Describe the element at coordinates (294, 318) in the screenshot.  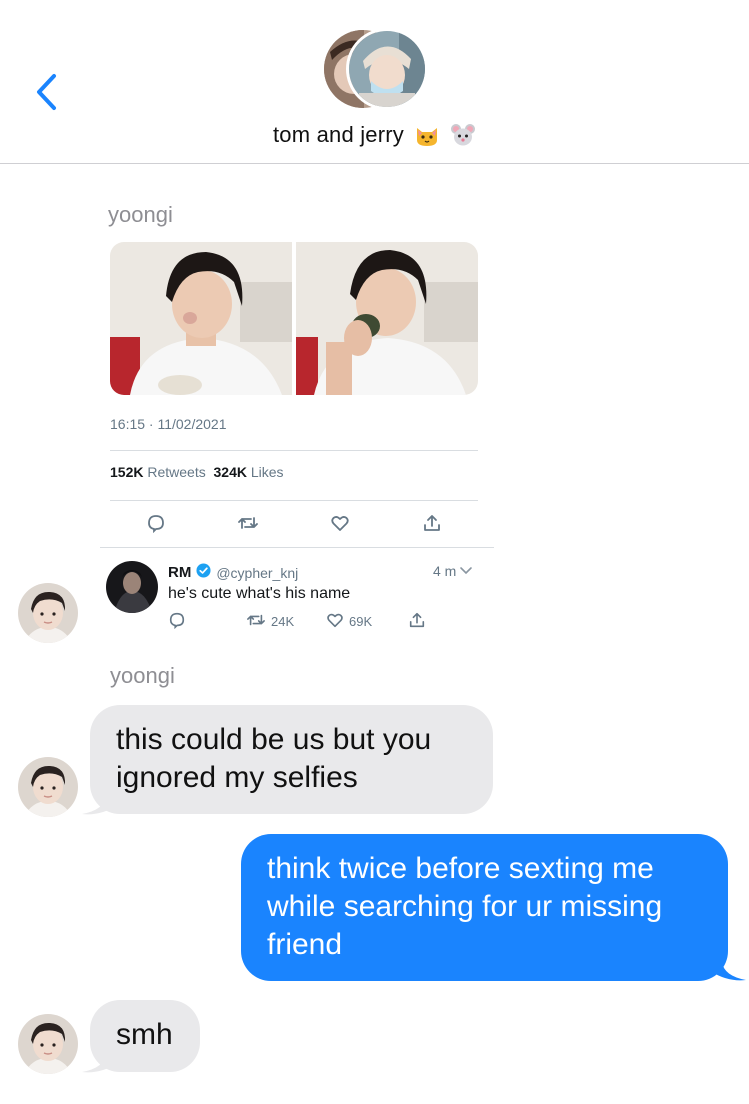
I see `tweet-photos` at that location.